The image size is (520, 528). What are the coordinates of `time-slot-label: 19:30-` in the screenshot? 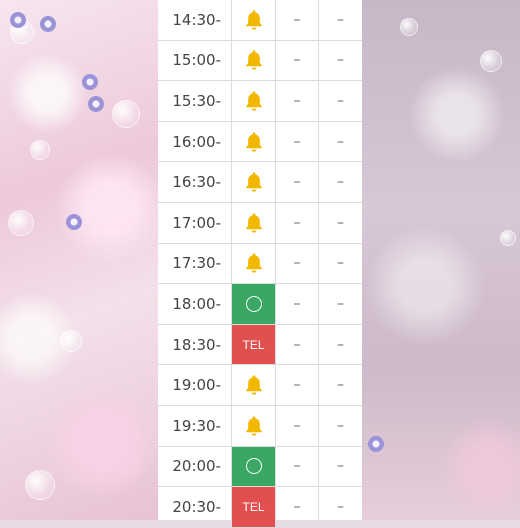 It's located at (195, 425).